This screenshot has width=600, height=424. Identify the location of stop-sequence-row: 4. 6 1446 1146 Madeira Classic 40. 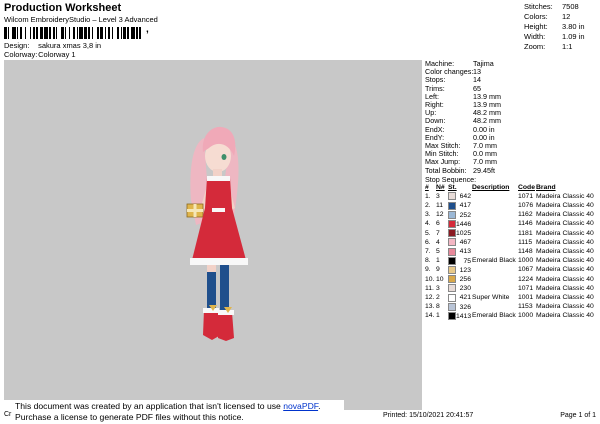
(509, 224).